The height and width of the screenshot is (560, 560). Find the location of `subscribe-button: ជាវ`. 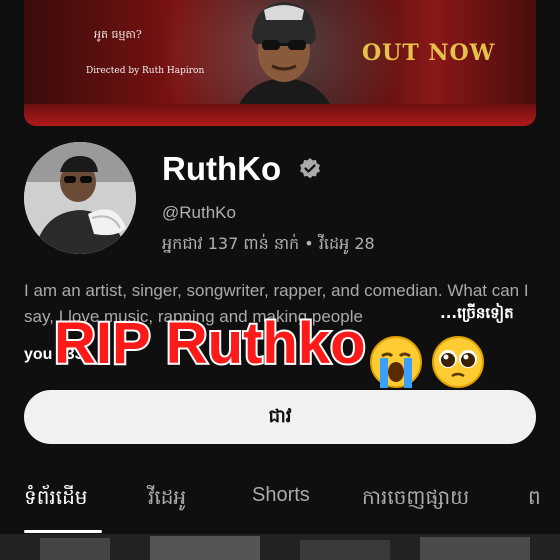

subscribe-button: ជាវ is located at coordinates (280, 417).